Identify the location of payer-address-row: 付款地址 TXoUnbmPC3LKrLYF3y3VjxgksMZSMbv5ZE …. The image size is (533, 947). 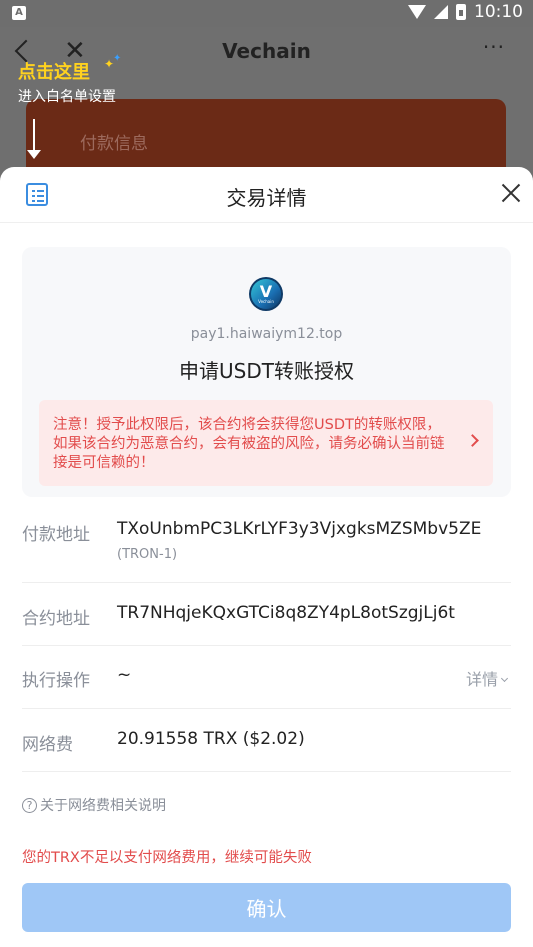
(266, 540).